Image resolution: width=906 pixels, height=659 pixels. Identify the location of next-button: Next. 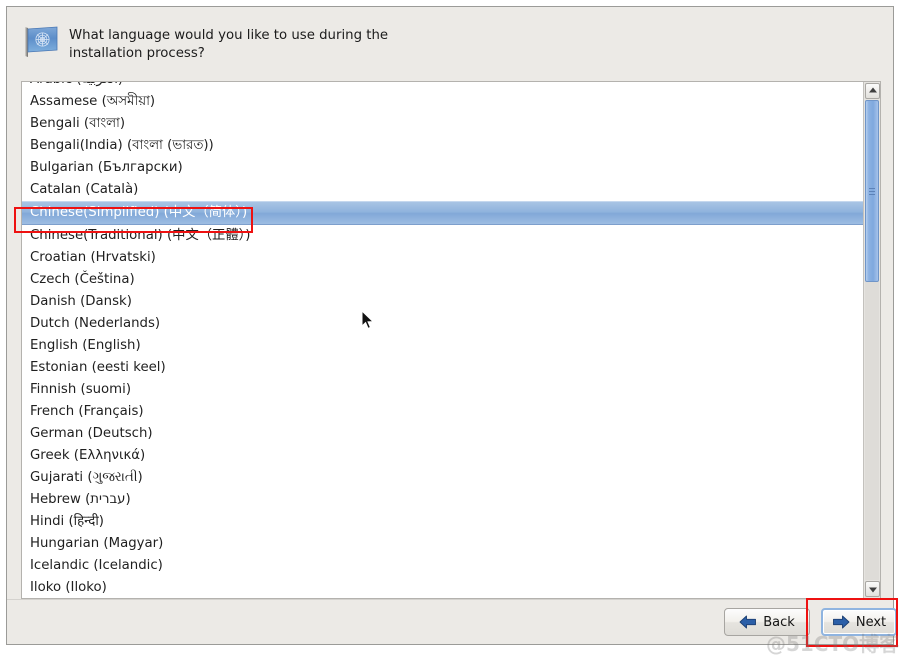
(859, 622).